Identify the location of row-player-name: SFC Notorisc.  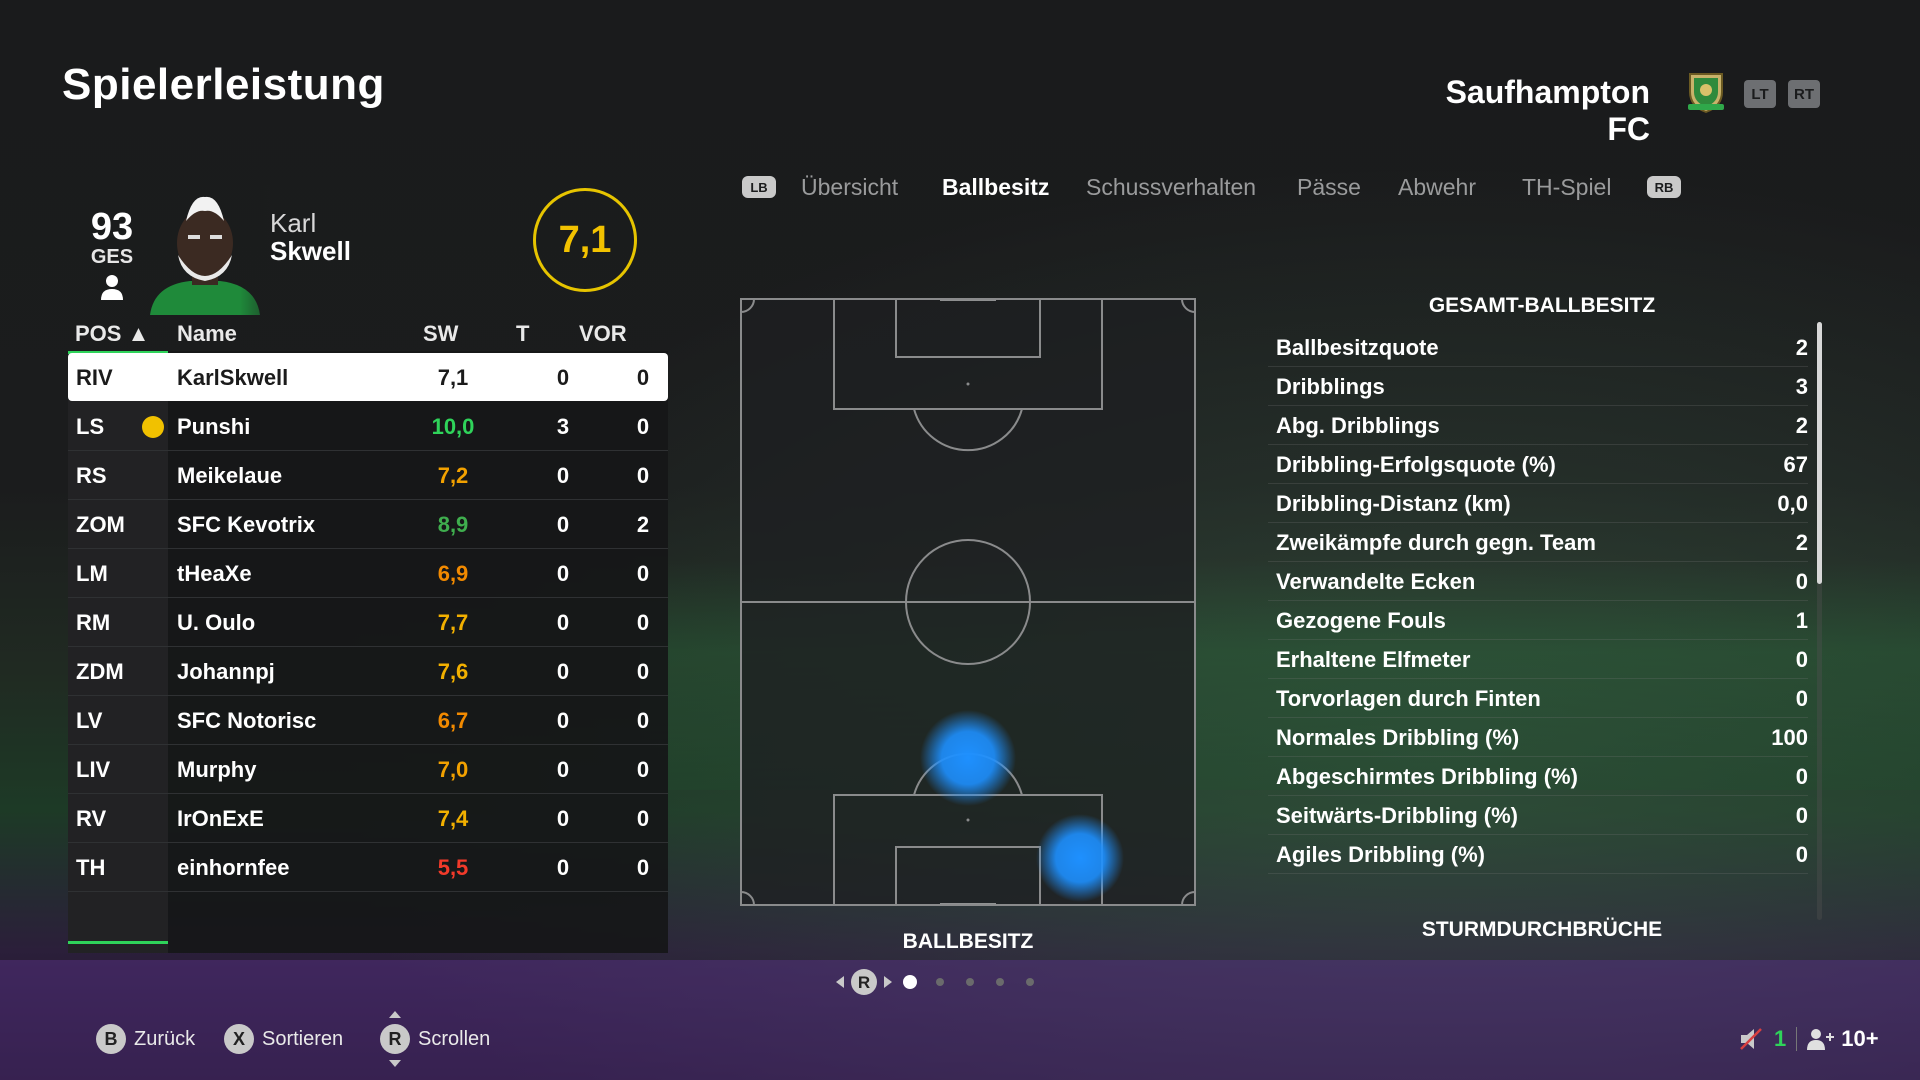
(247, 720).